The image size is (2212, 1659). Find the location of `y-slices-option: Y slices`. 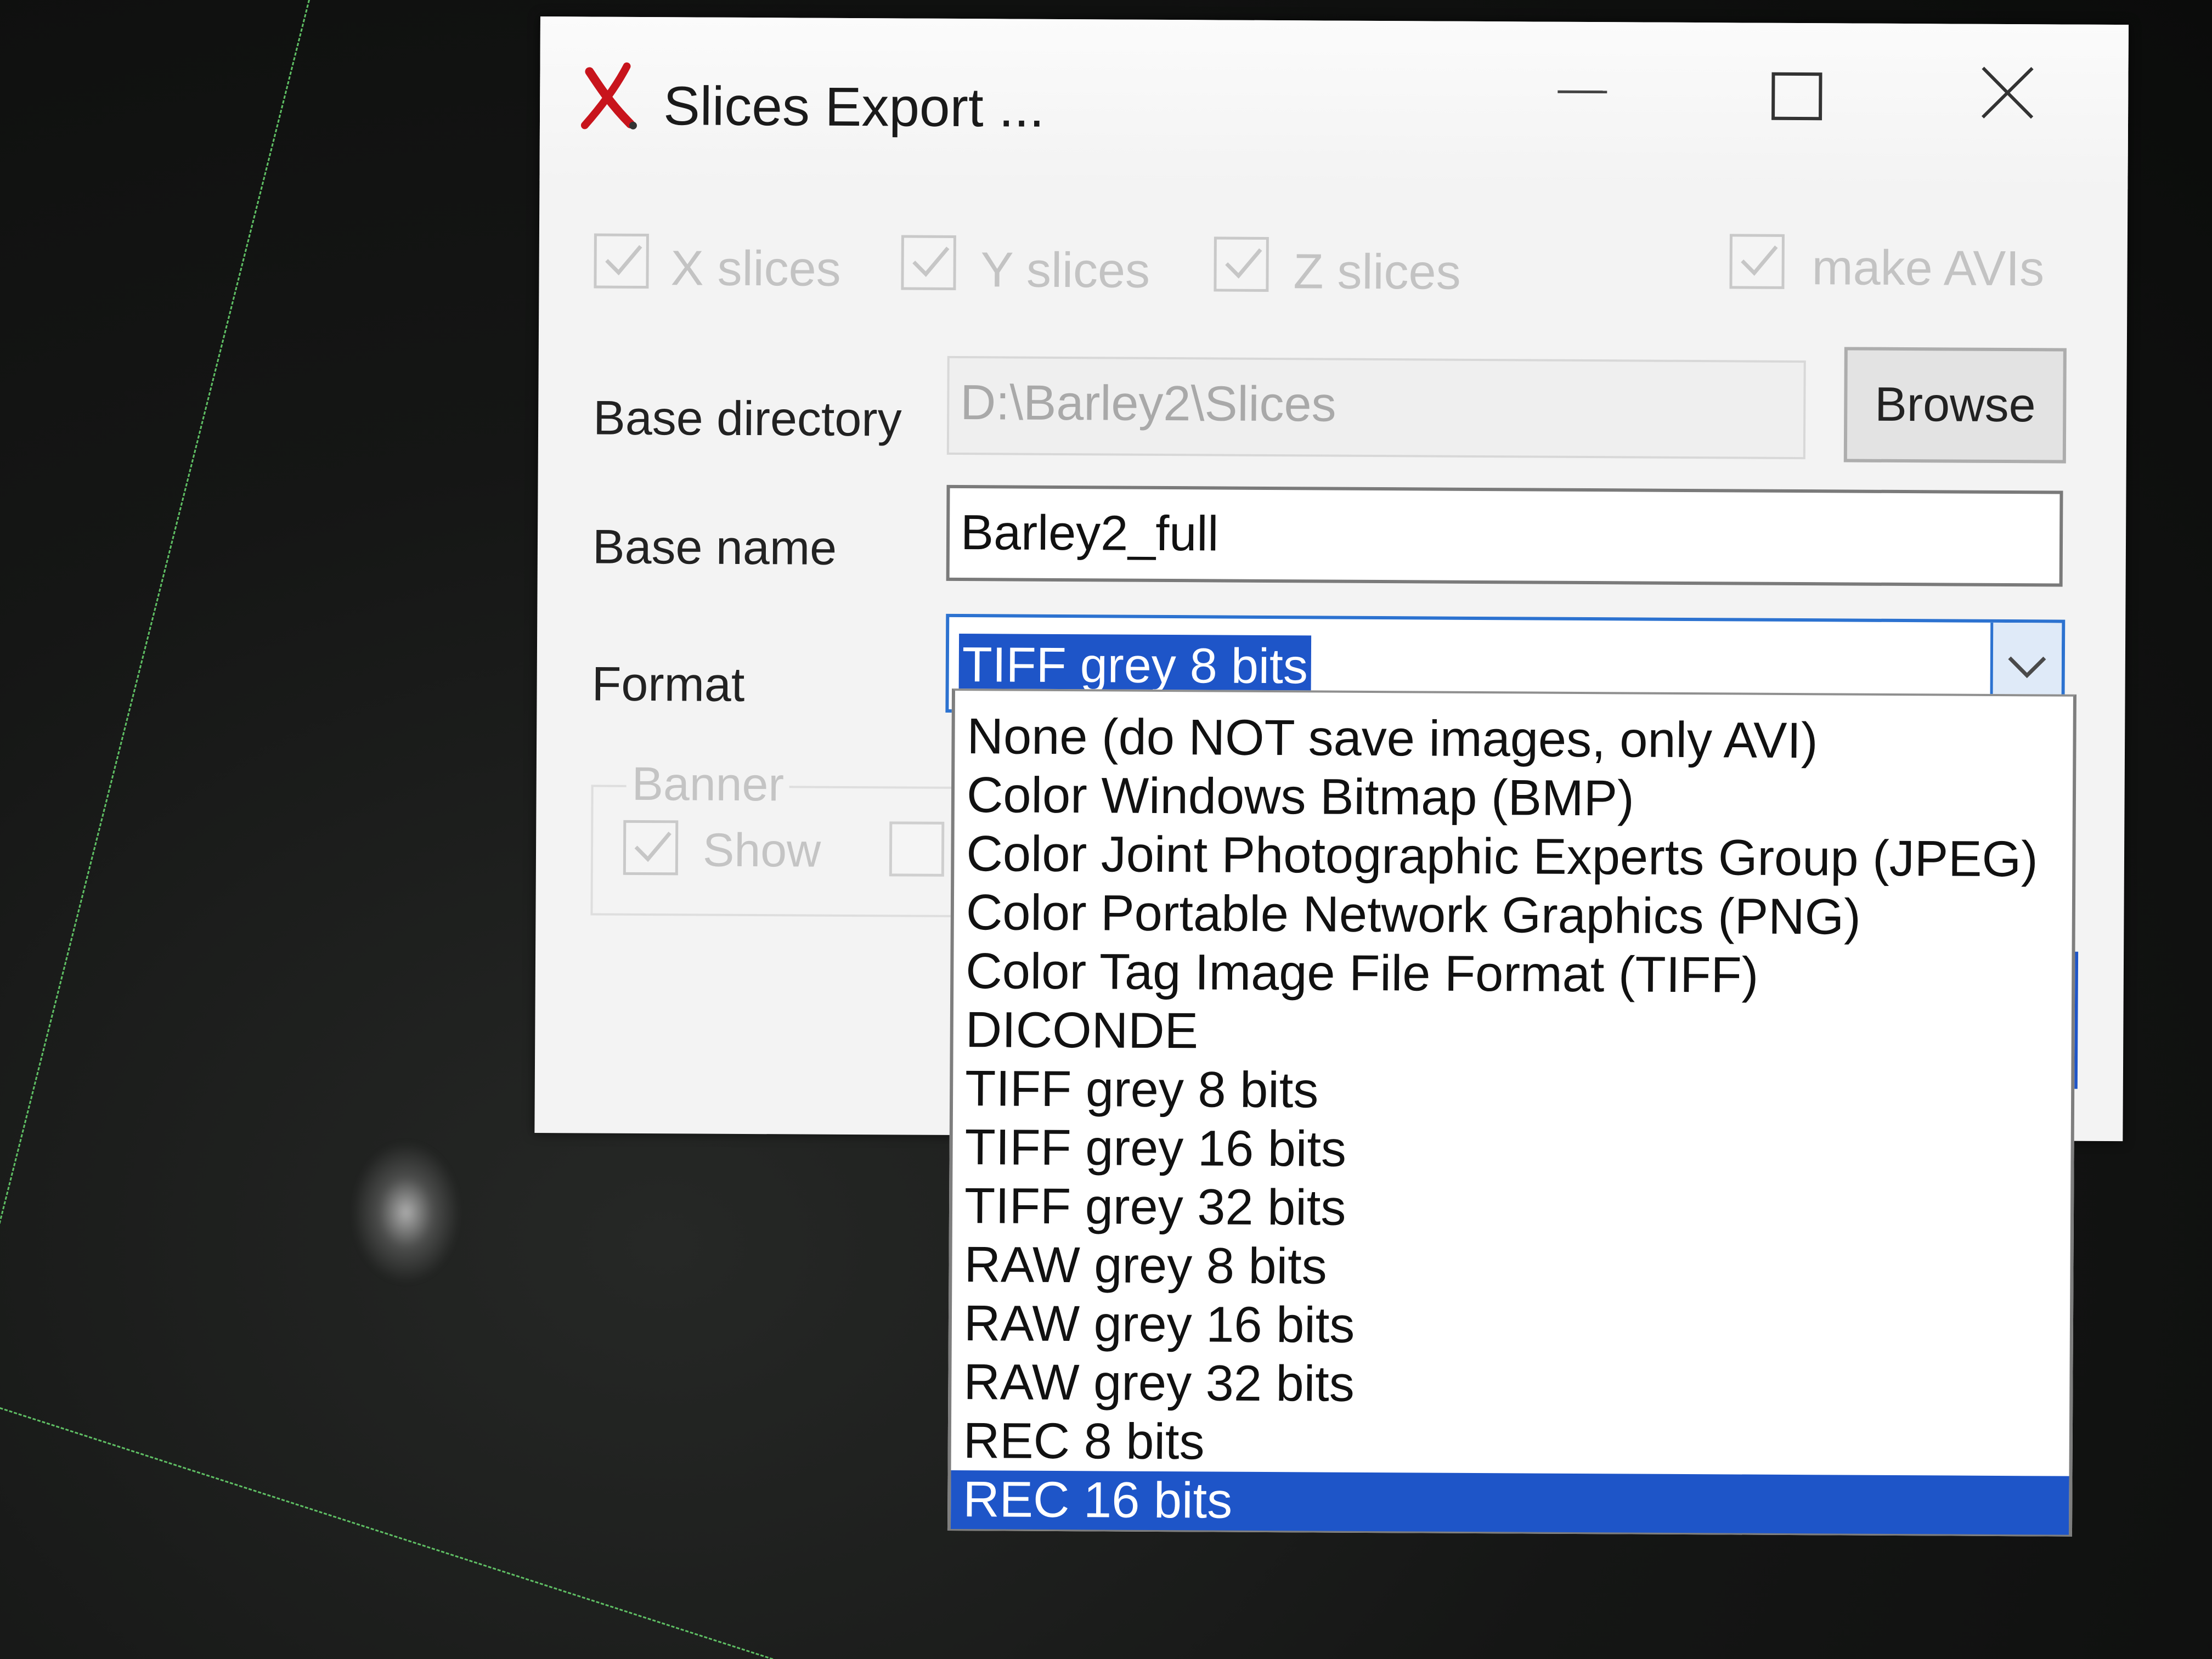

y-slices-option: Y slices is located at coordinates (1038, 271).